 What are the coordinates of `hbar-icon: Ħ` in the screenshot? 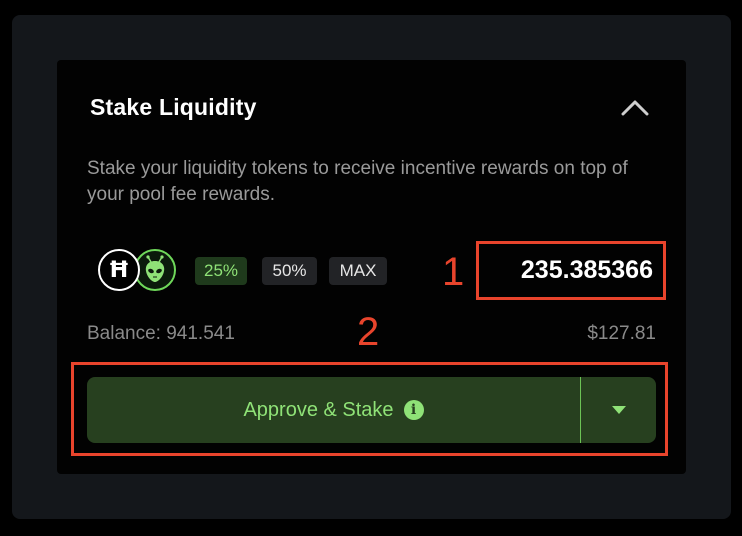 It's located at (119, 270).